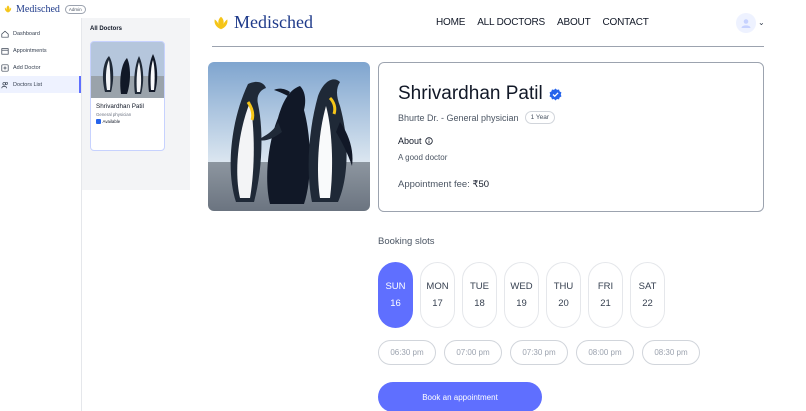 Image resolution: width=806 pixels, height=411 pixels. Describe the element at coordinates (761, 22) in the screenshot. I see `chevron-down-icon: ⌄` at that location.